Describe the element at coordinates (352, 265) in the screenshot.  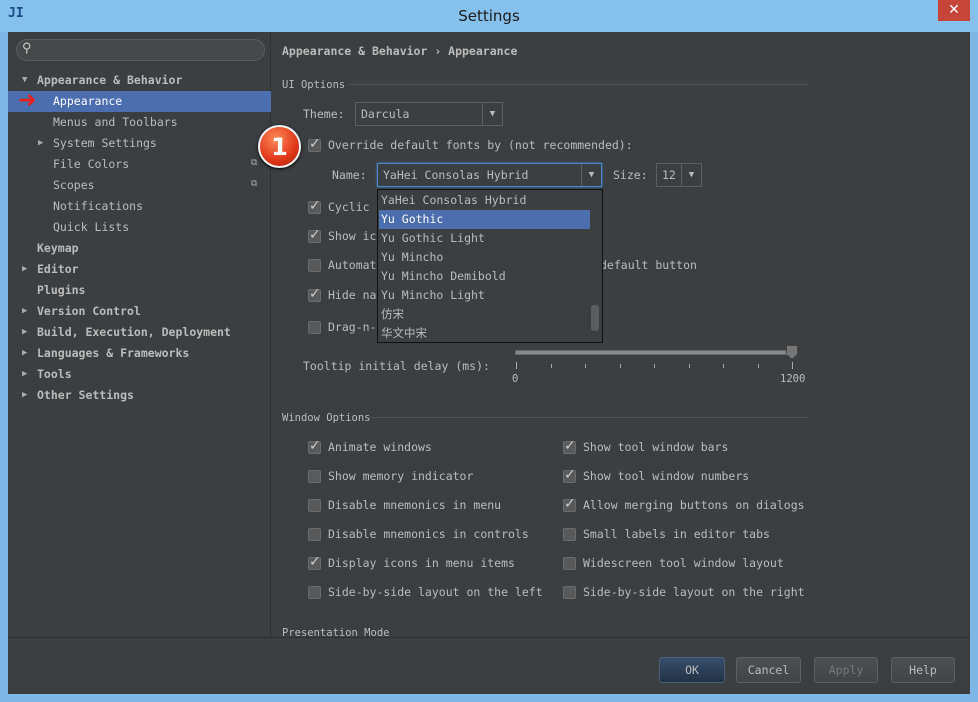
I see `ui-option-label: Automat` at that location.